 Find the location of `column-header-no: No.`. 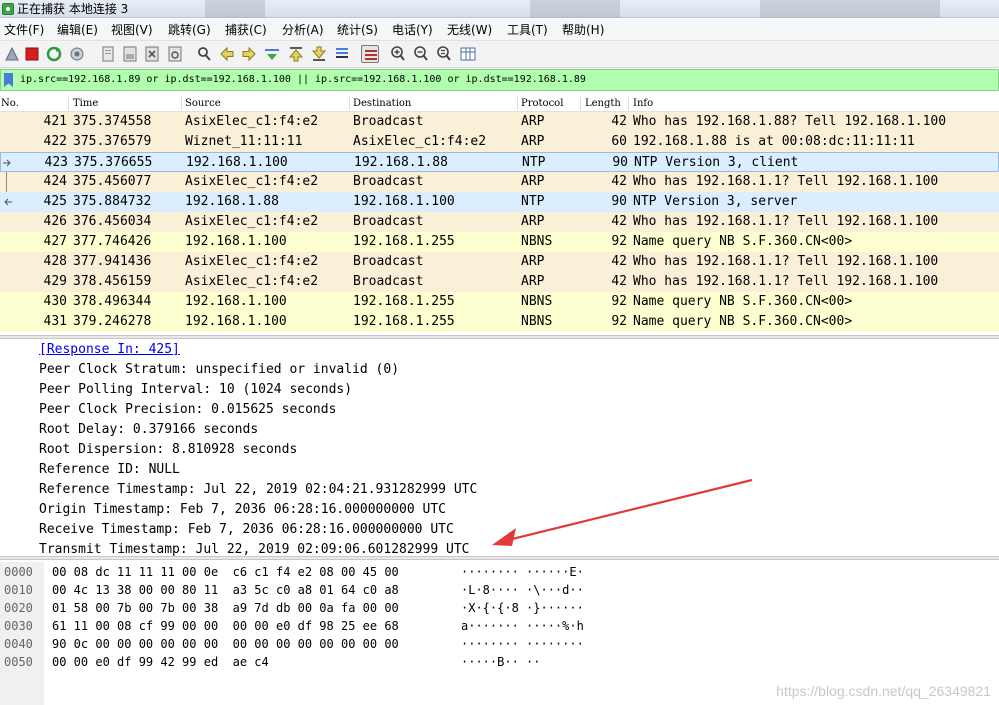

column-header-no: No. is located at coordinates (10, 103).